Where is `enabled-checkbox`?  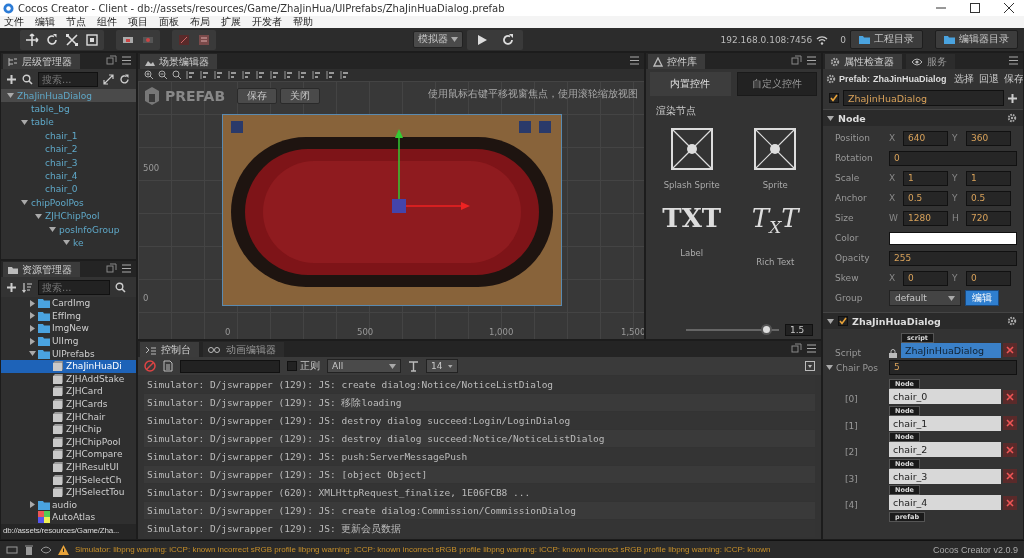
enabled-checkbox is located at coordinates (843, 321).